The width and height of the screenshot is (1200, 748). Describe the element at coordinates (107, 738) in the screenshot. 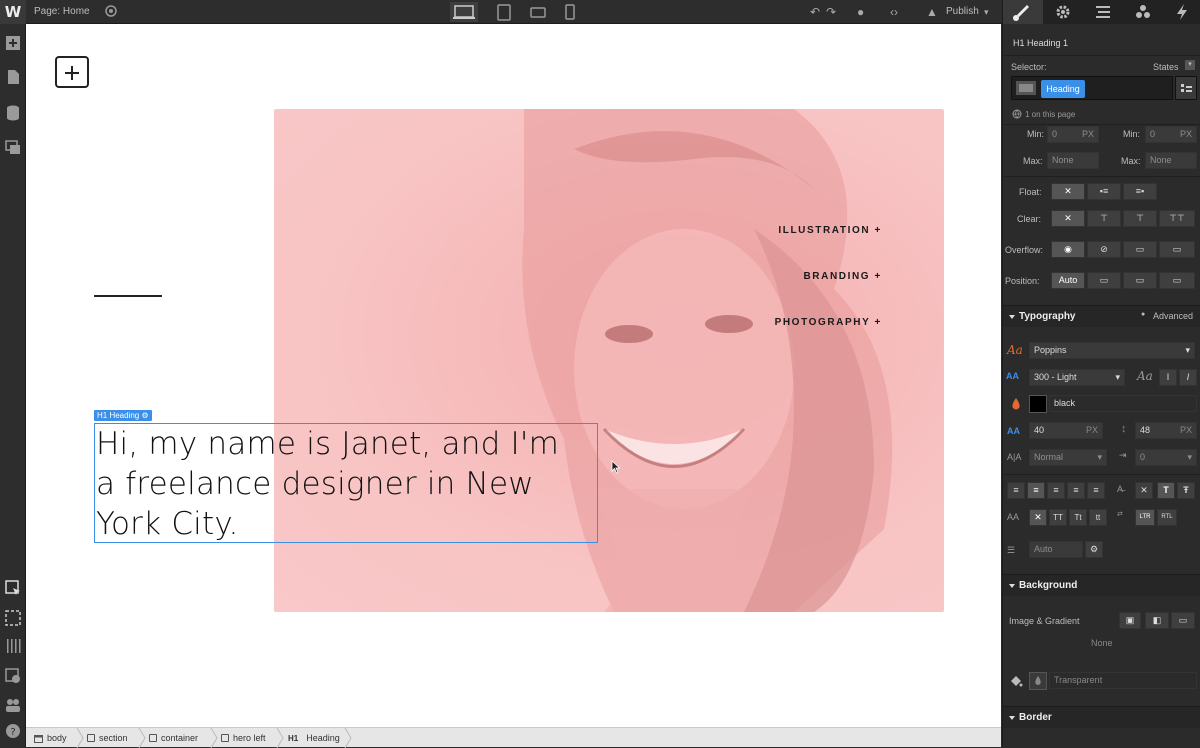

I see `breadcrumb-item-section: section` at that location.